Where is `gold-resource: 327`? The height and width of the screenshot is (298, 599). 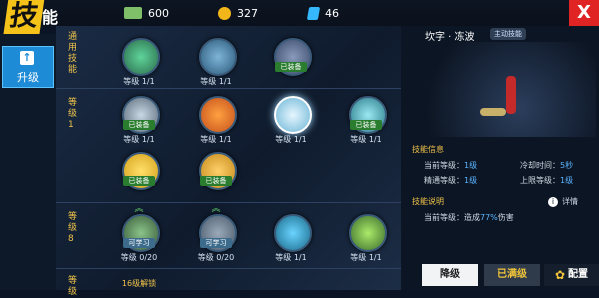 gold-resource: 327 is located at coordinates (238, 13).